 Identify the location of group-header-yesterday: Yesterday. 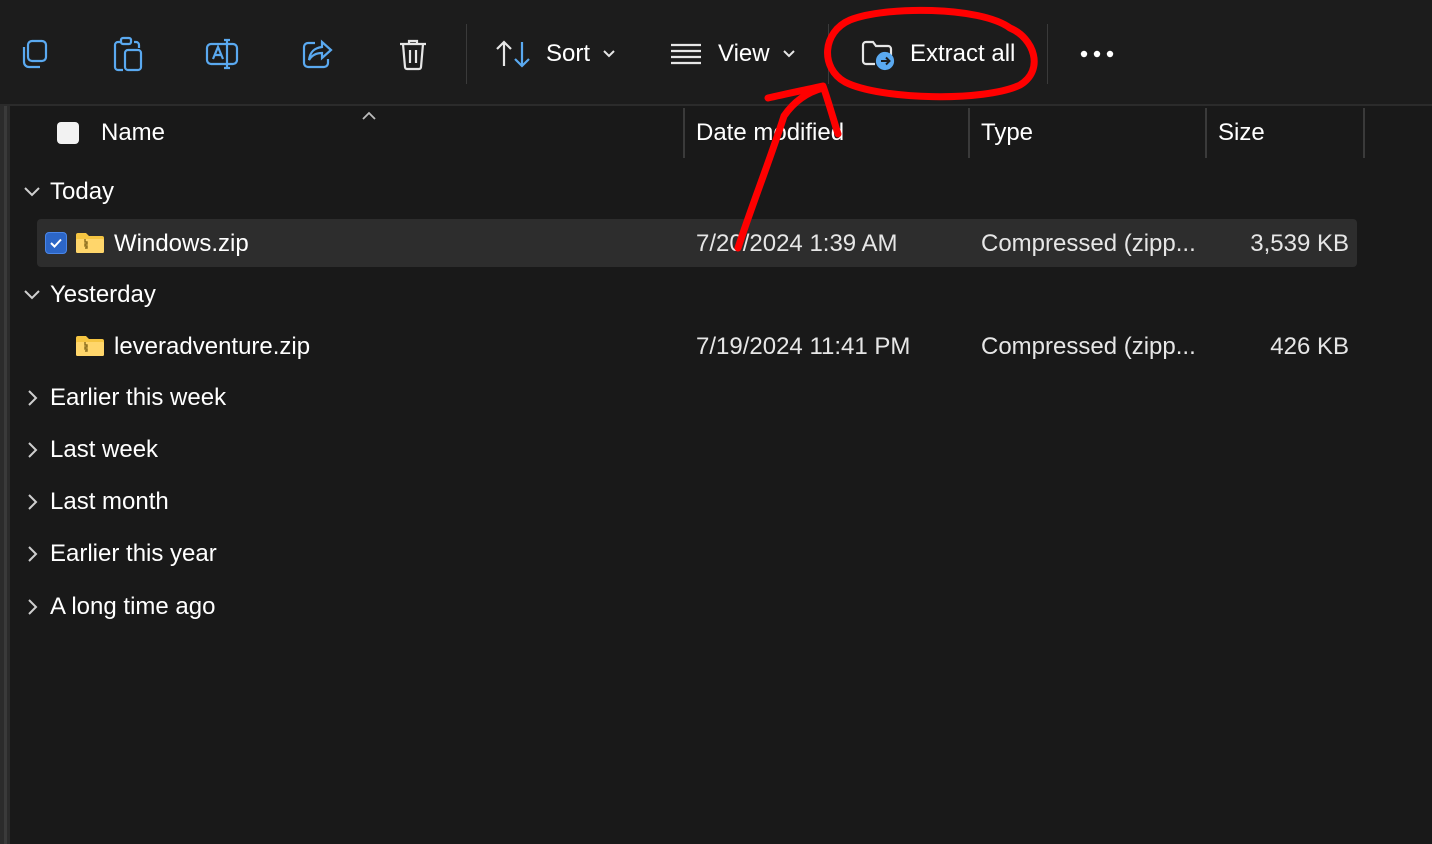
(89, 295).